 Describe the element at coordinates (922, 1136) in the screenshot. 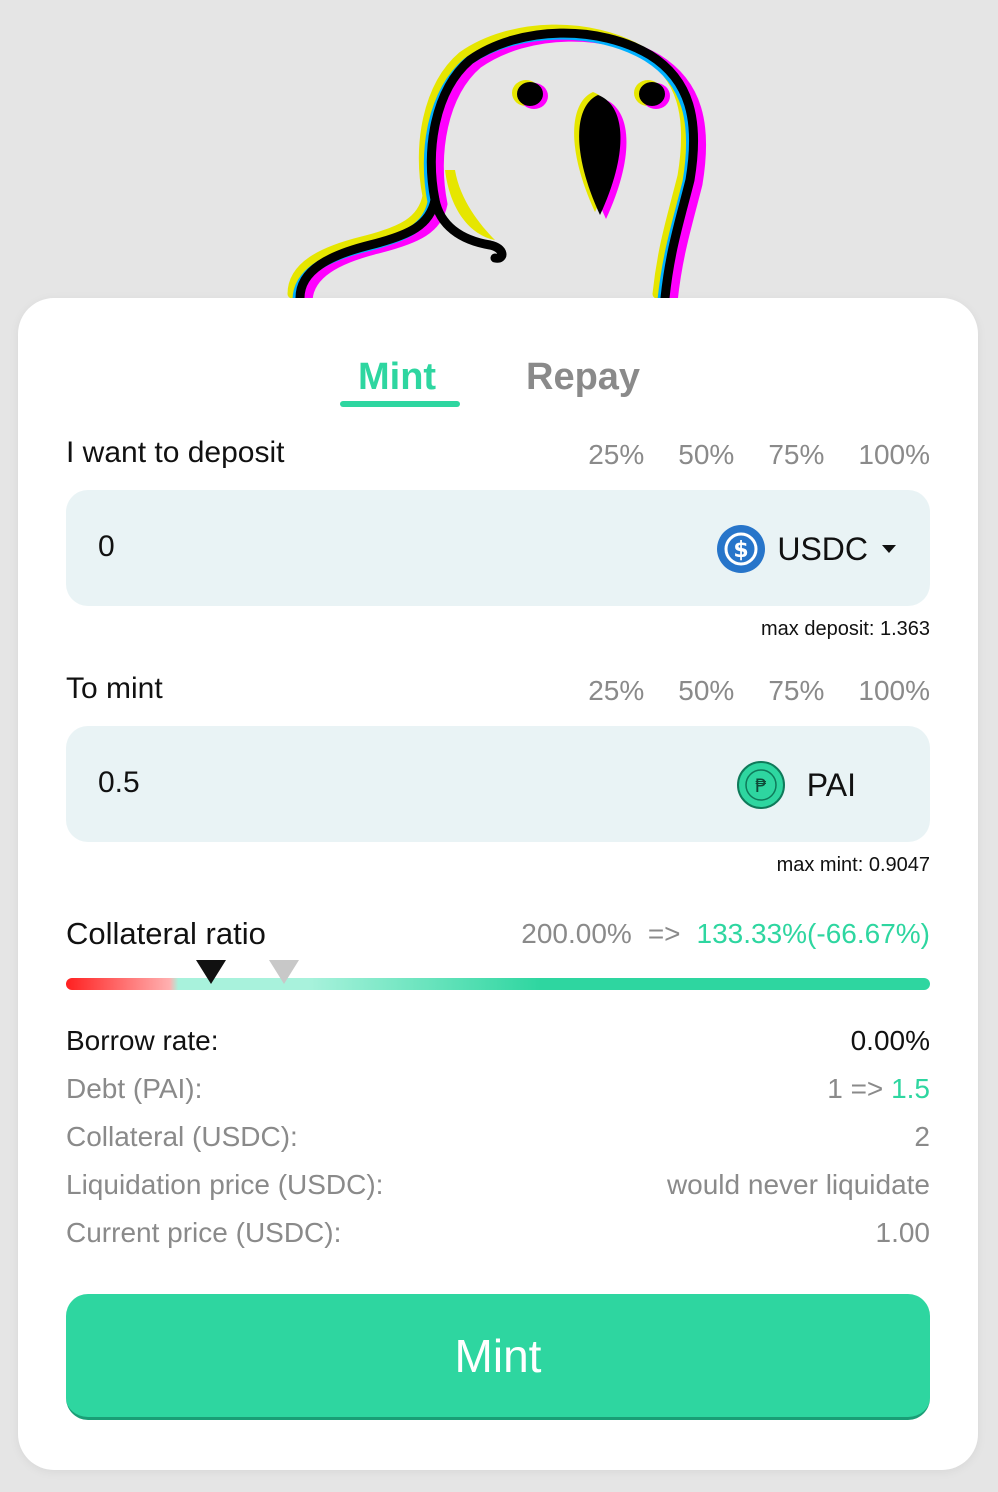

I see `collateral-value: 2` at that location.